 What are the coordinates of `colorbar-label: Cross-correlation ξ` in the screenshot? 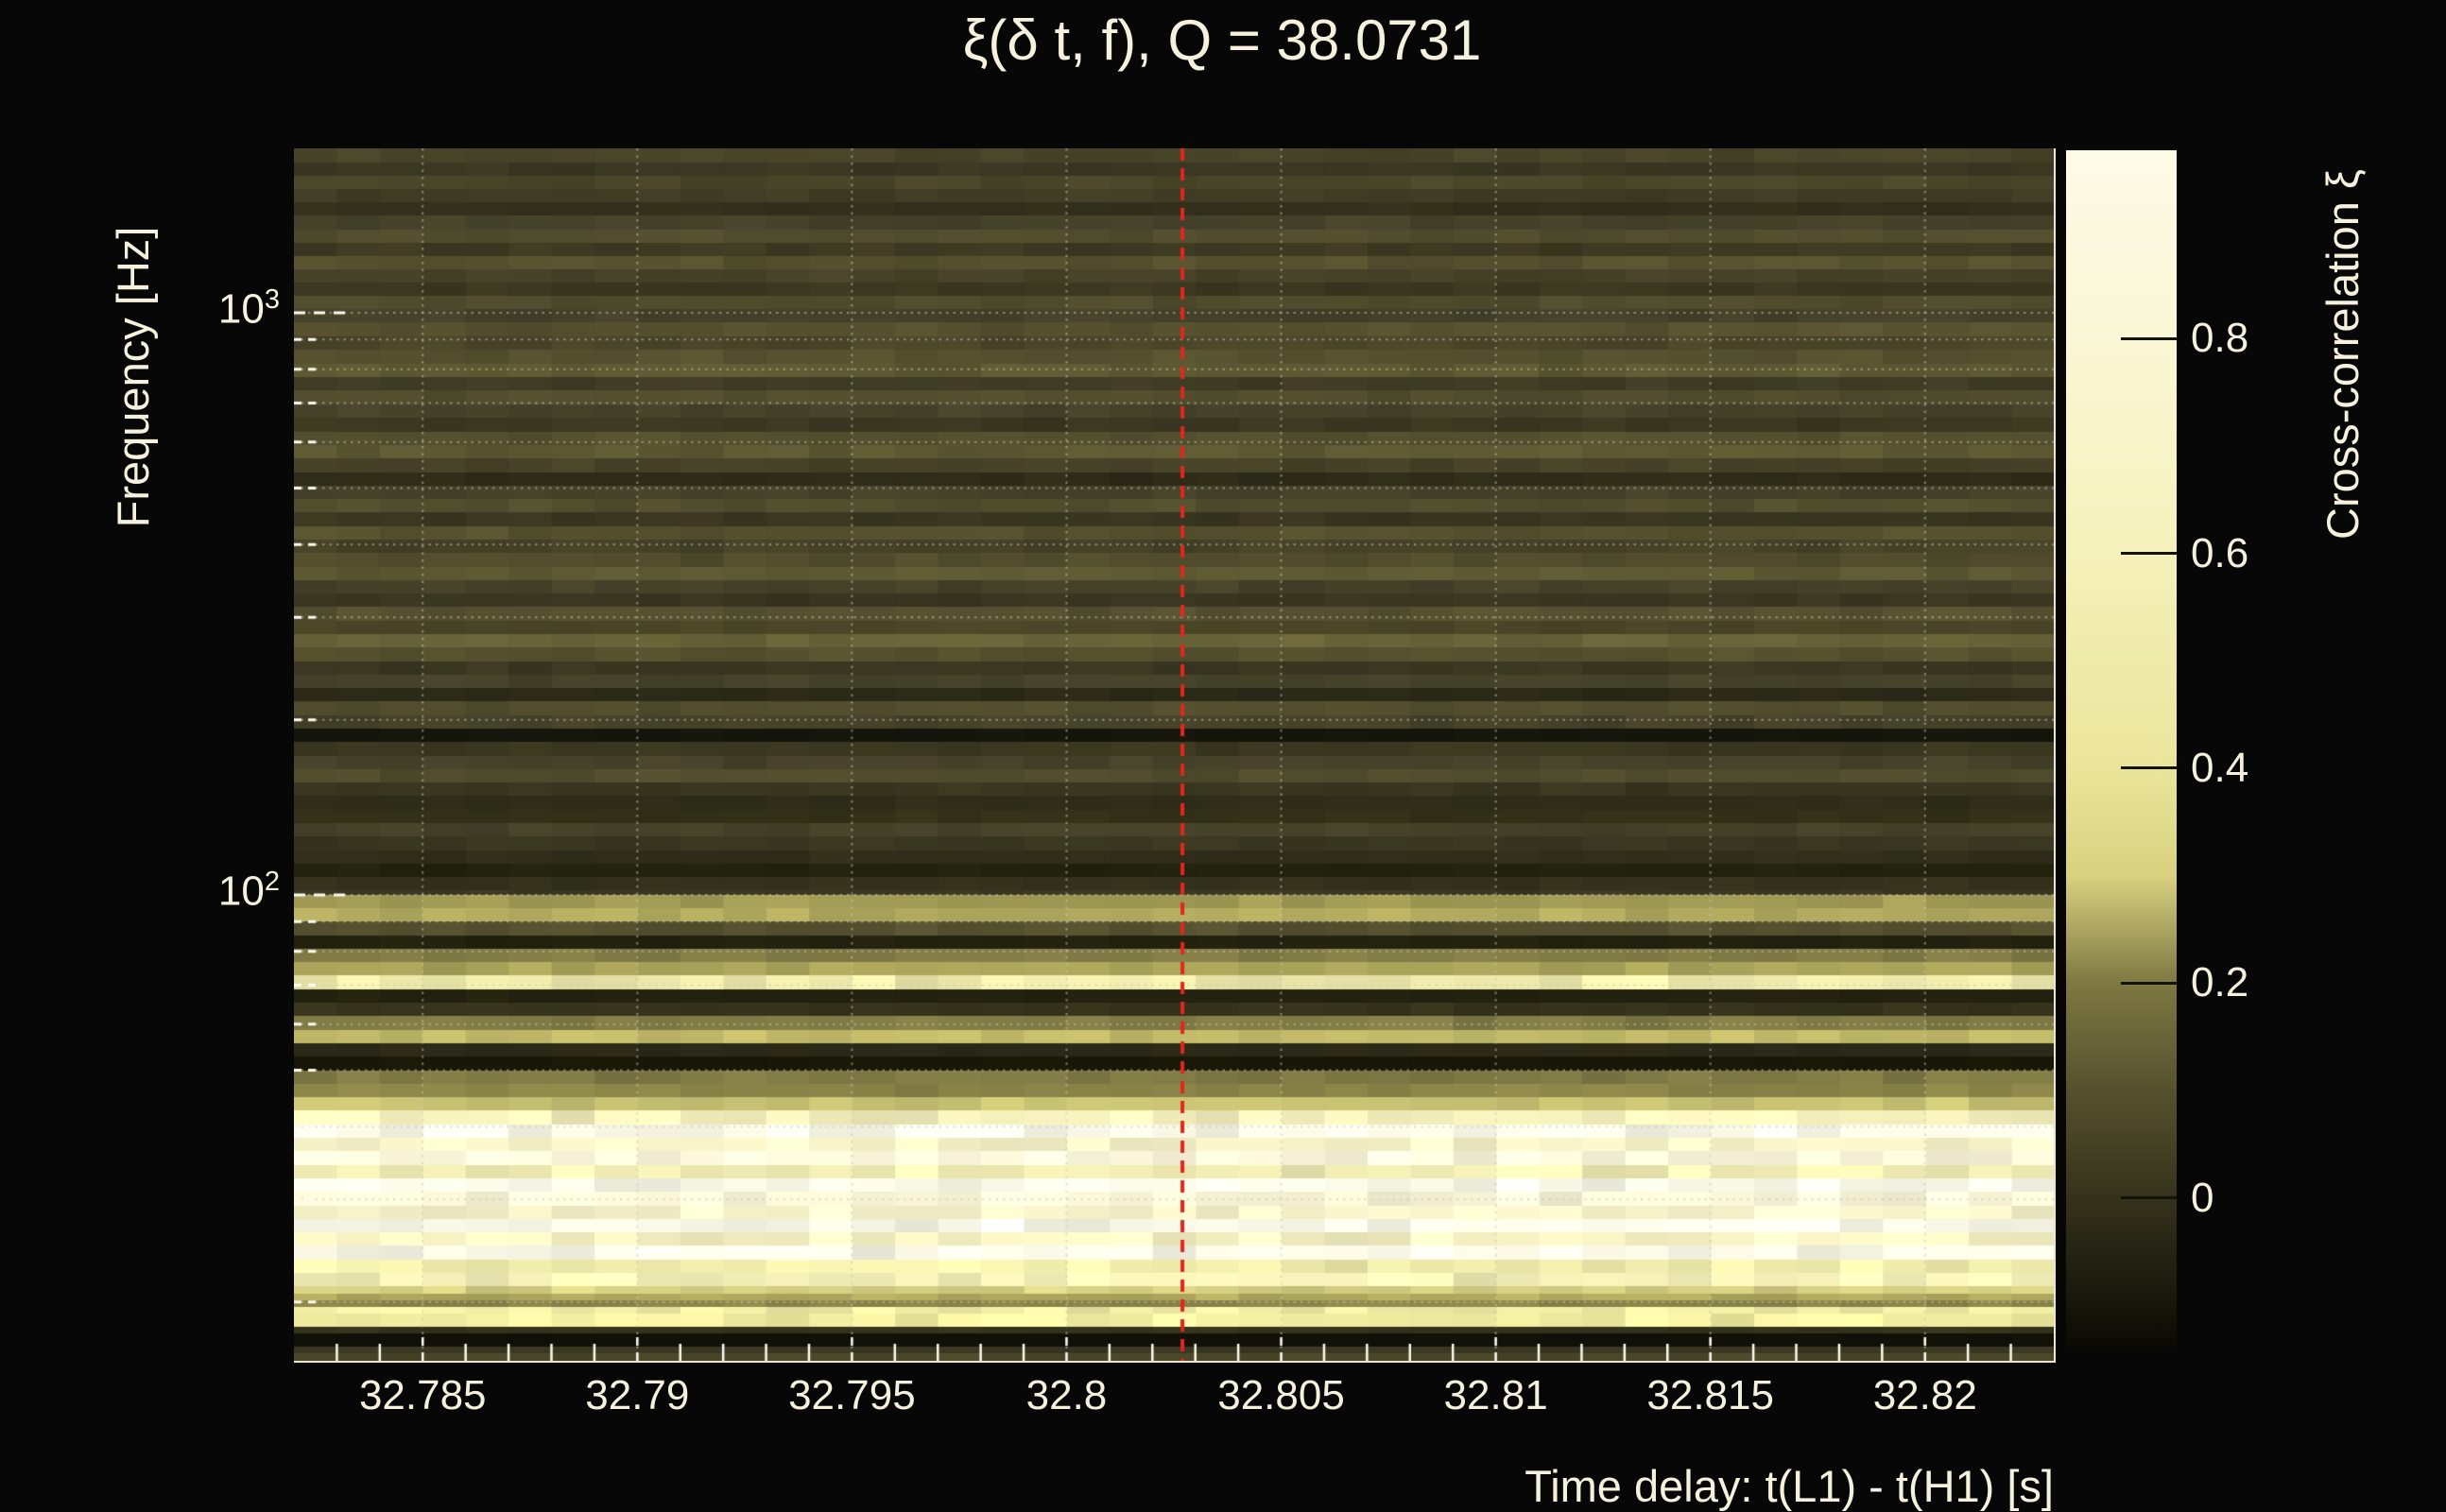 It's located at (2342, 354).